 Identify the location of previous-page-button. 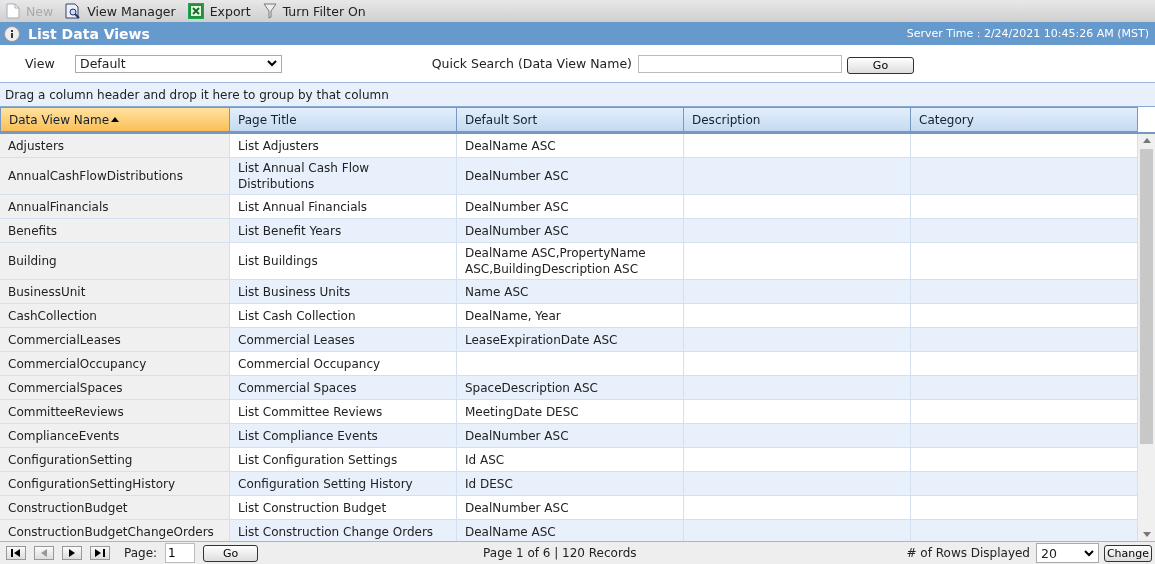
(44, 553).